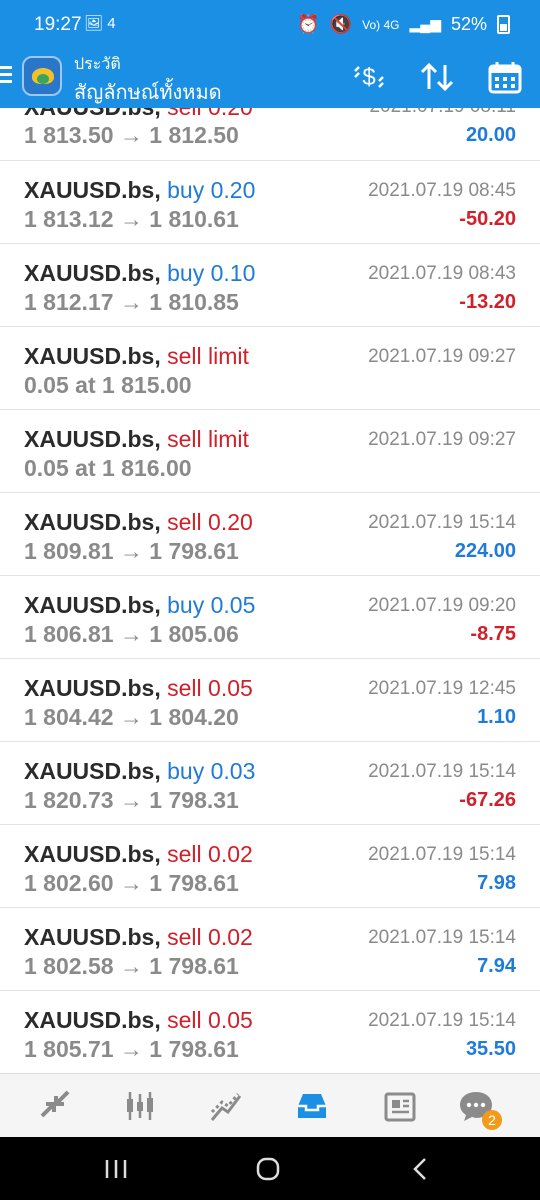  I want to click on notification-icons: 🖼 4, so click(100, 23).